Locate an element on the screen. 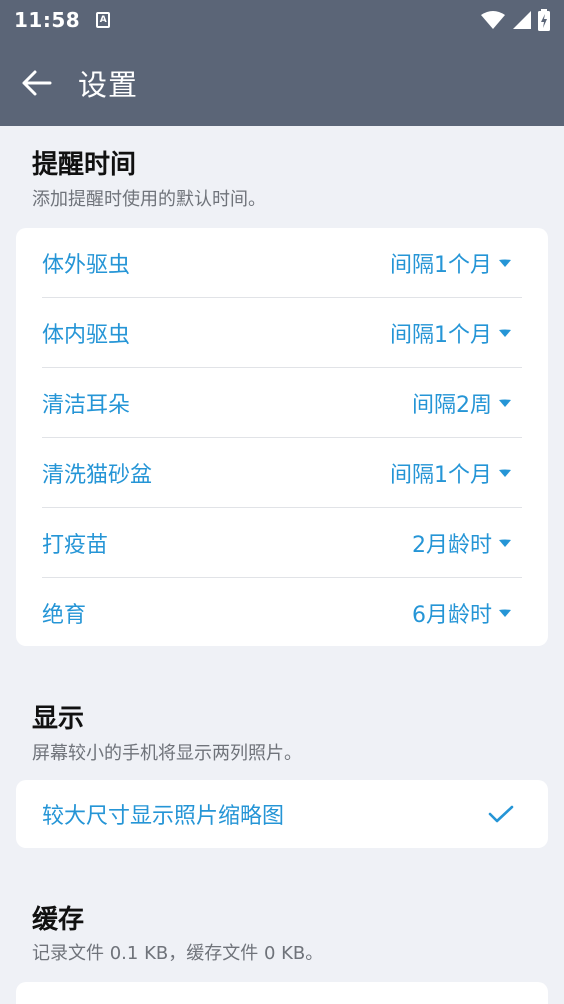  reminder-row-neuter: 绝育 6月龄时 is located at coordinates (282, 613).